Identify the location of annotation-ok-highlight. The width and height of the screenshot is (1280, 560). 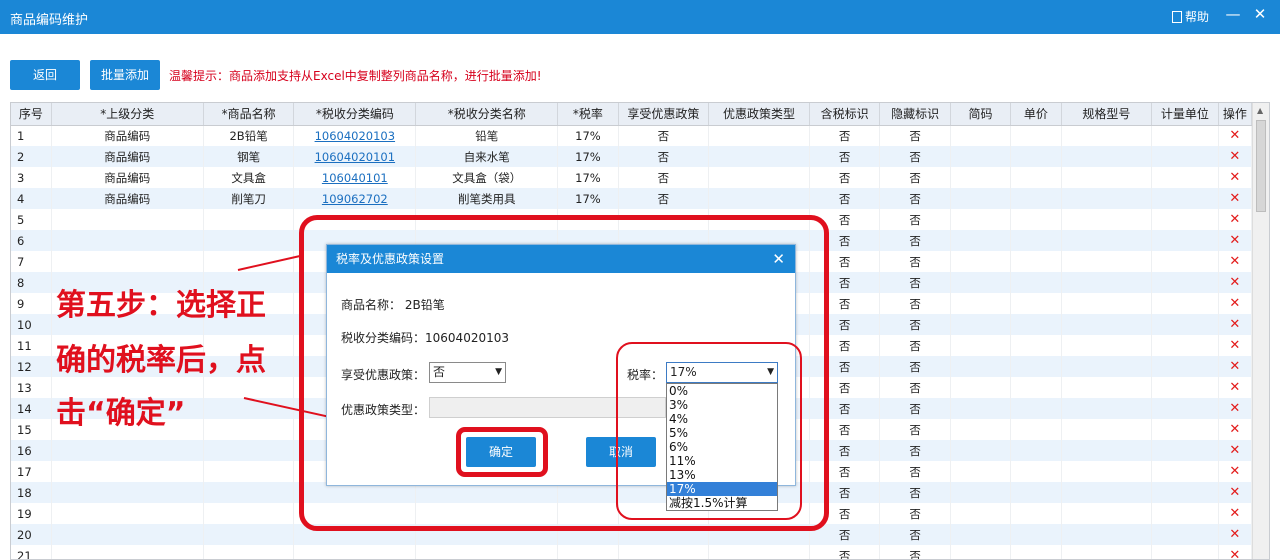
(502, 452).